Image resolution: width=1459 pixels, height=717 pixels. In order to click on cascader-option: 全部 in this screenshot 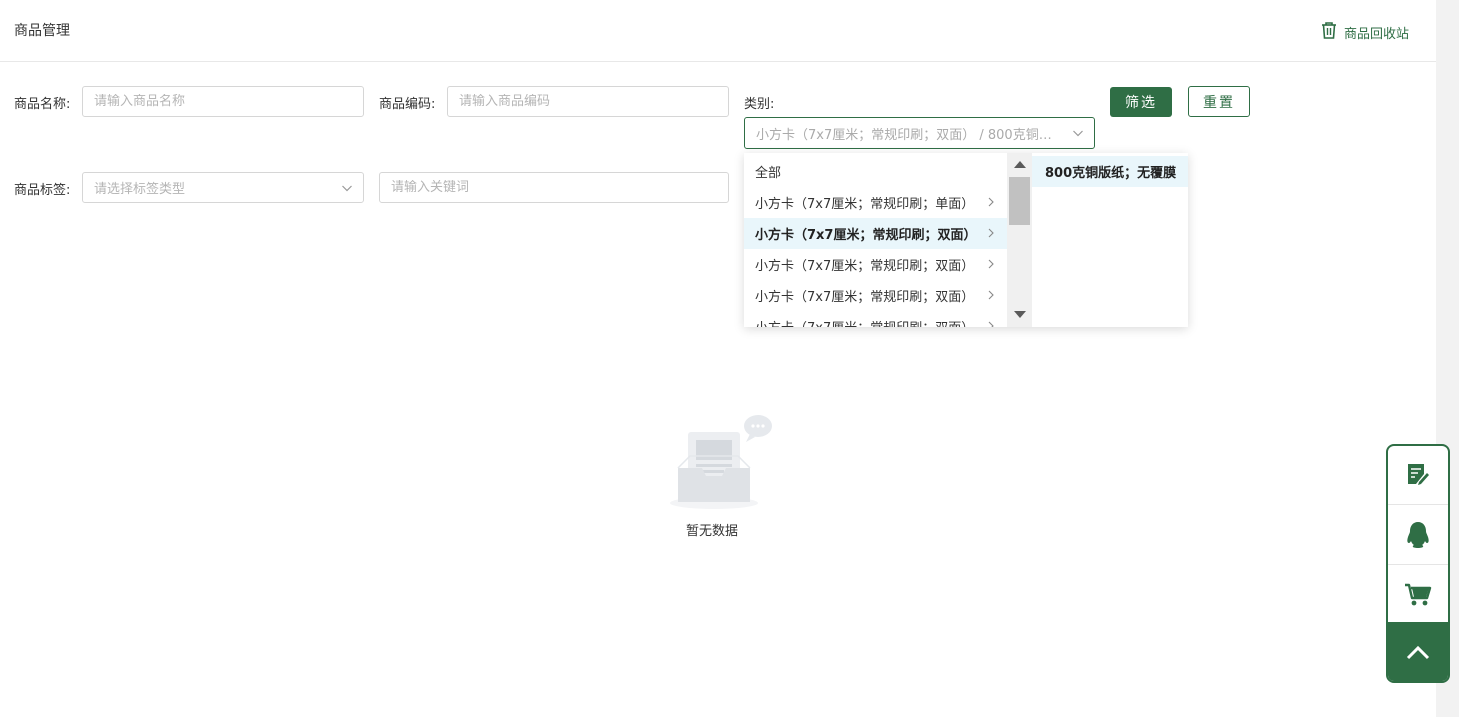, I will do `click(875, 171)`.